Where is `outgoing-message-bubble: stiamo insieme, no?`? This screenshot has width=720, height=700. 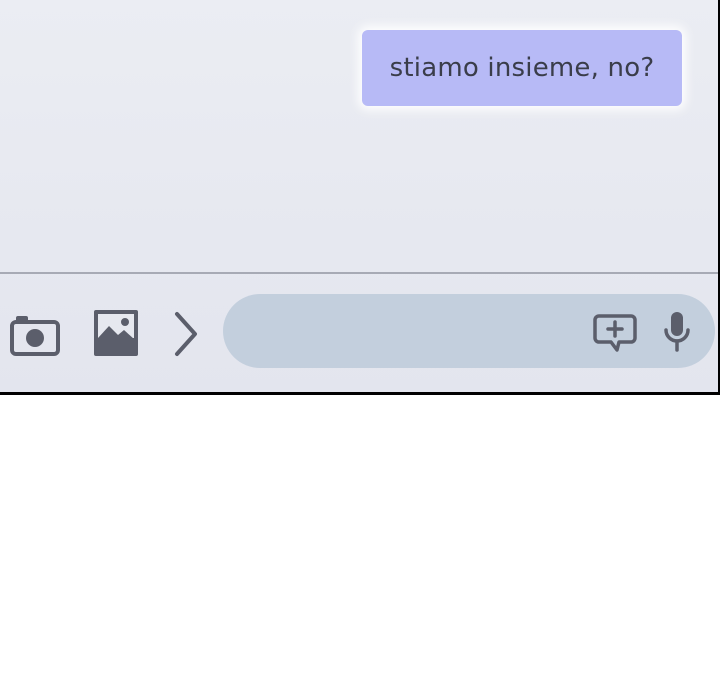 outgoing-message-bubble: stiamo insieme, no? is located at coordinates (522, 68).